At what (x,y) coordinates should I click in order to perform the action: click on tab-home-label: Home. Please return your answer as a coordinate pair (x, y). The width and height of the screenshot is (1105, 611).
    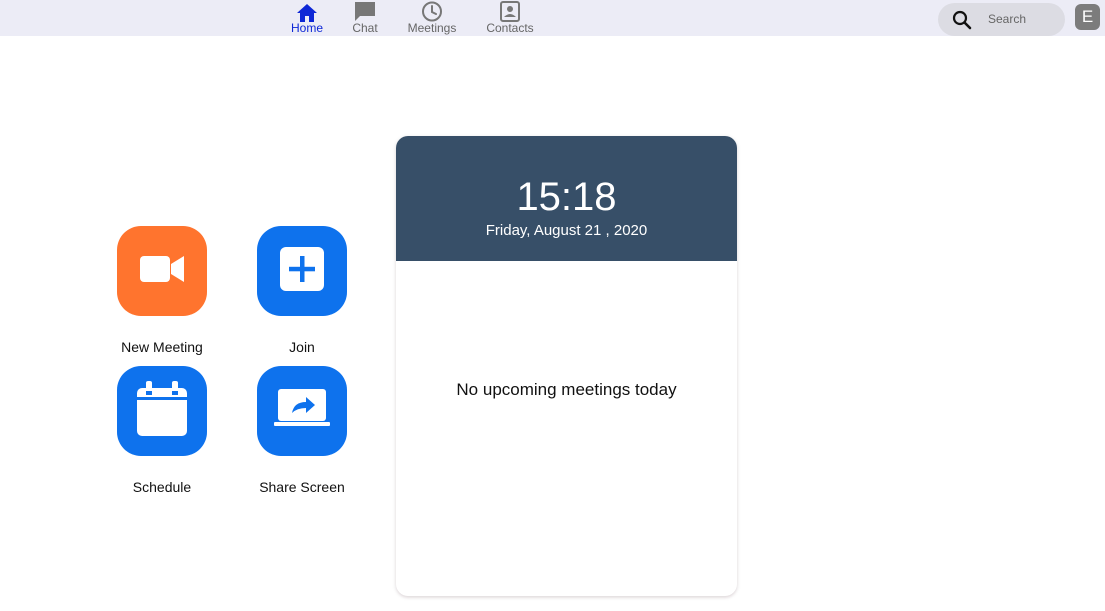
    Looking at the image, I should click on (306, 28).